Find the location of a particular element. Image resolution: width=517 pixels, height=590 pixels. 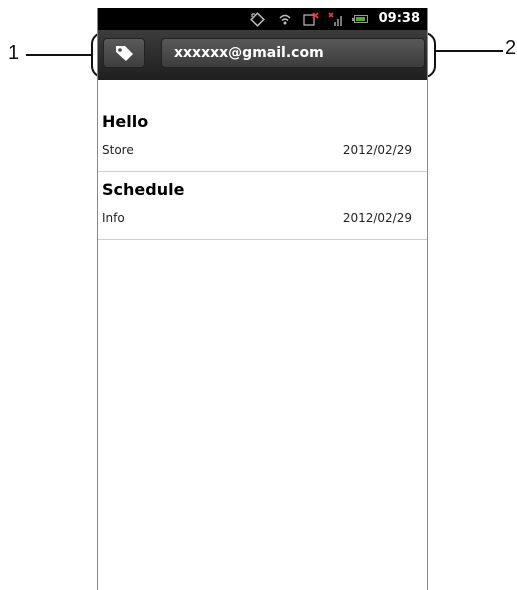

battery-icon is located at coordinates (360, 19).